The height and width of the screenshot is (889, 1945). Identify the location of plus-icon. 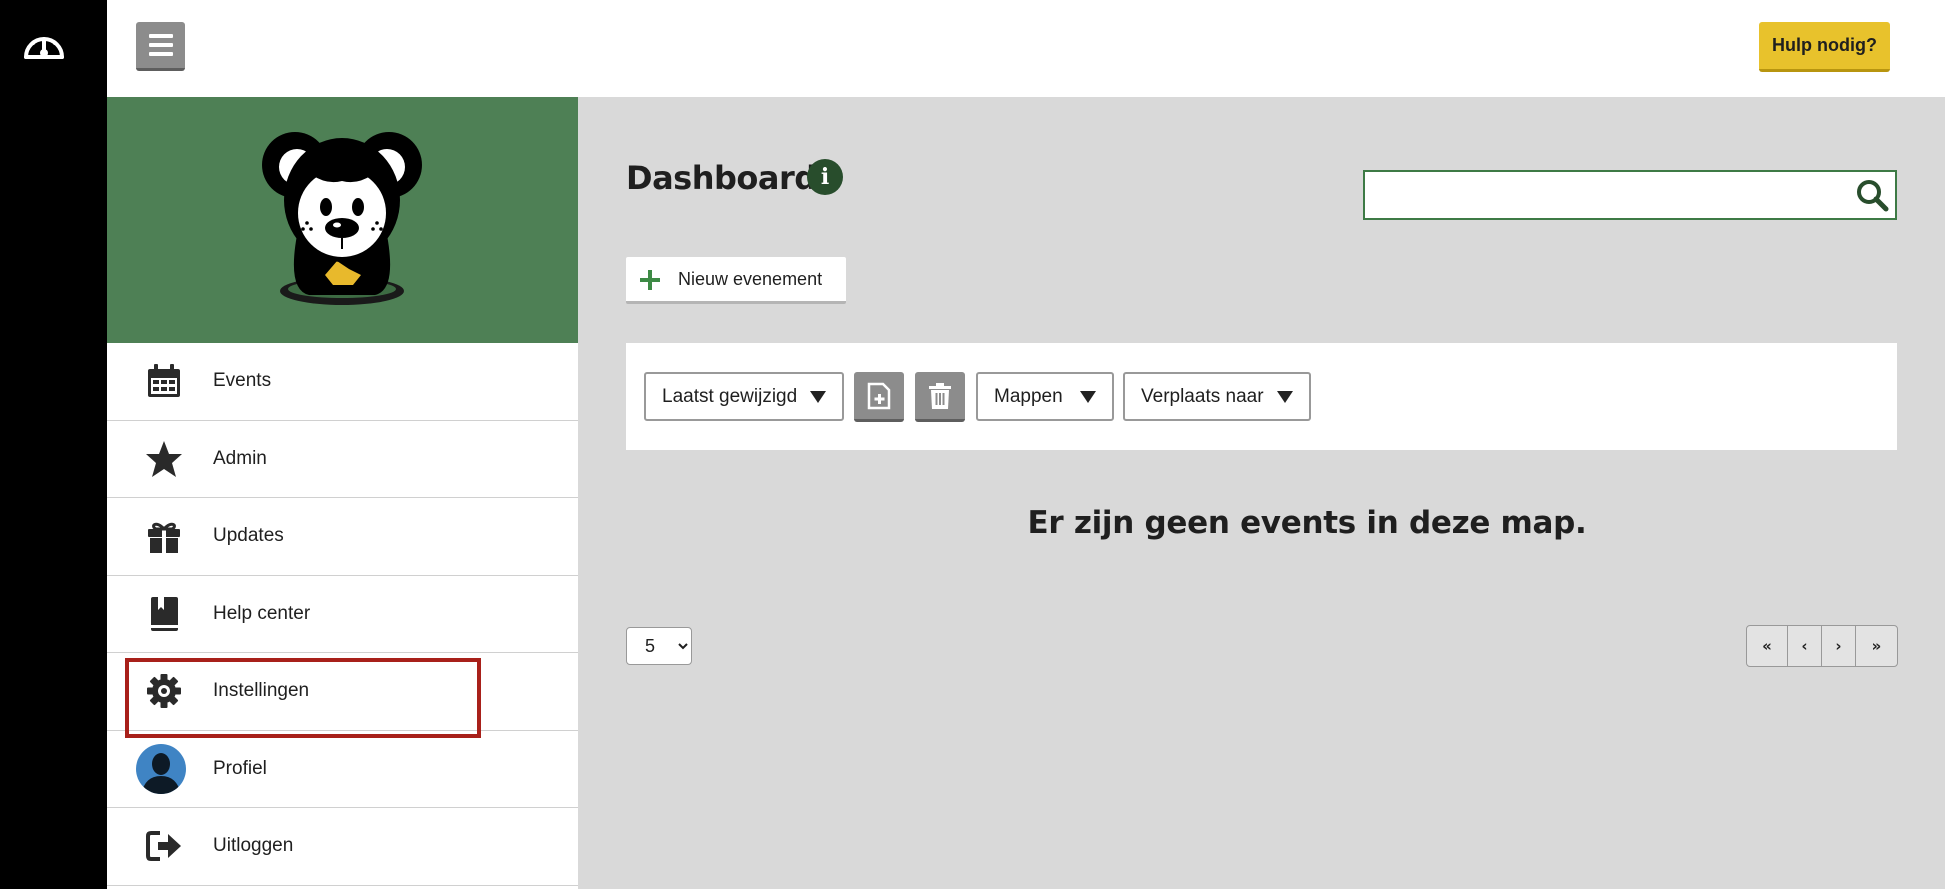
(650, 280).